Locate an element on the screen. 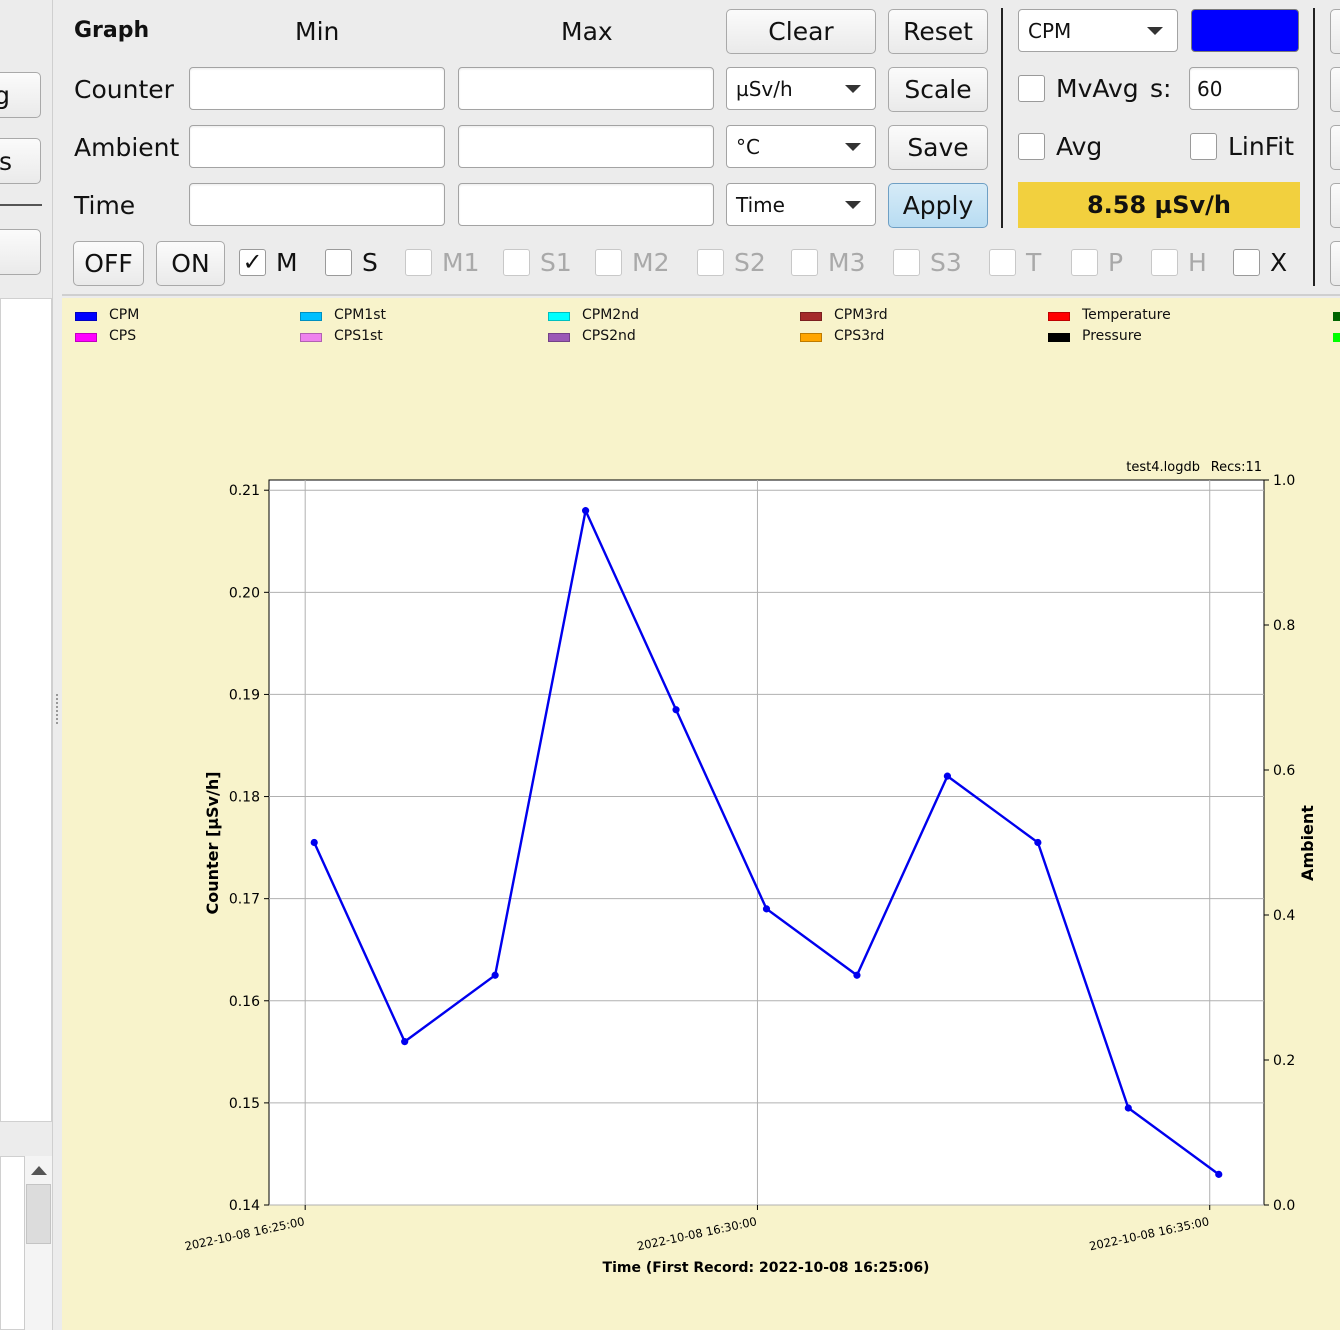 The height and width of the screenshot is (1330, 1340). y-right-tick-label: 1.0 is located at coordinates (1284, 481).